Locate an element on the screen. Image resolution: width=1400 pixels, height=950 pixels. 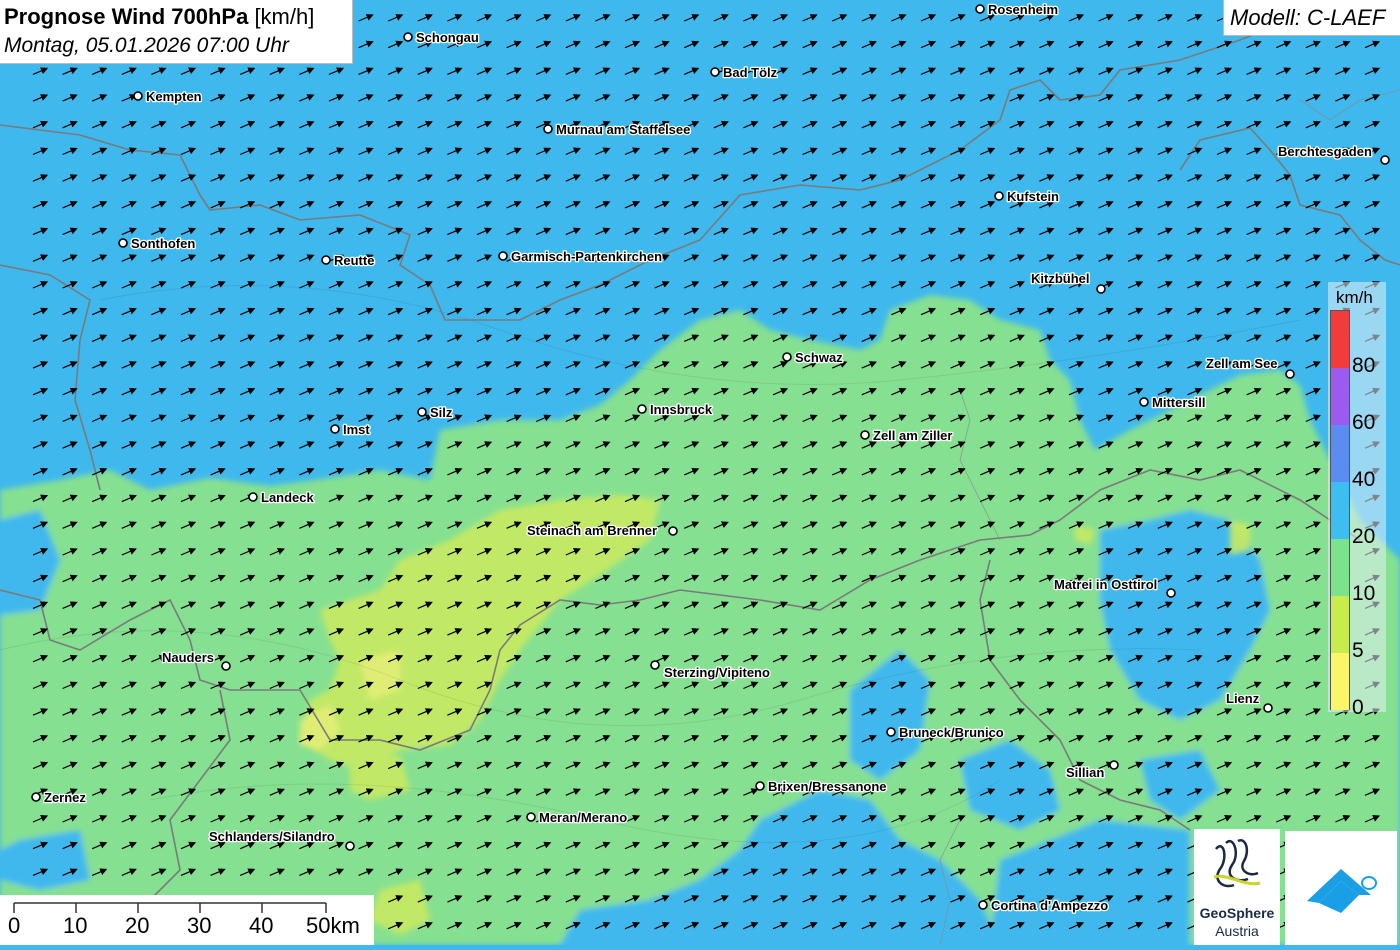
city-schongau: Schongau is located at coordinates (441, 37).